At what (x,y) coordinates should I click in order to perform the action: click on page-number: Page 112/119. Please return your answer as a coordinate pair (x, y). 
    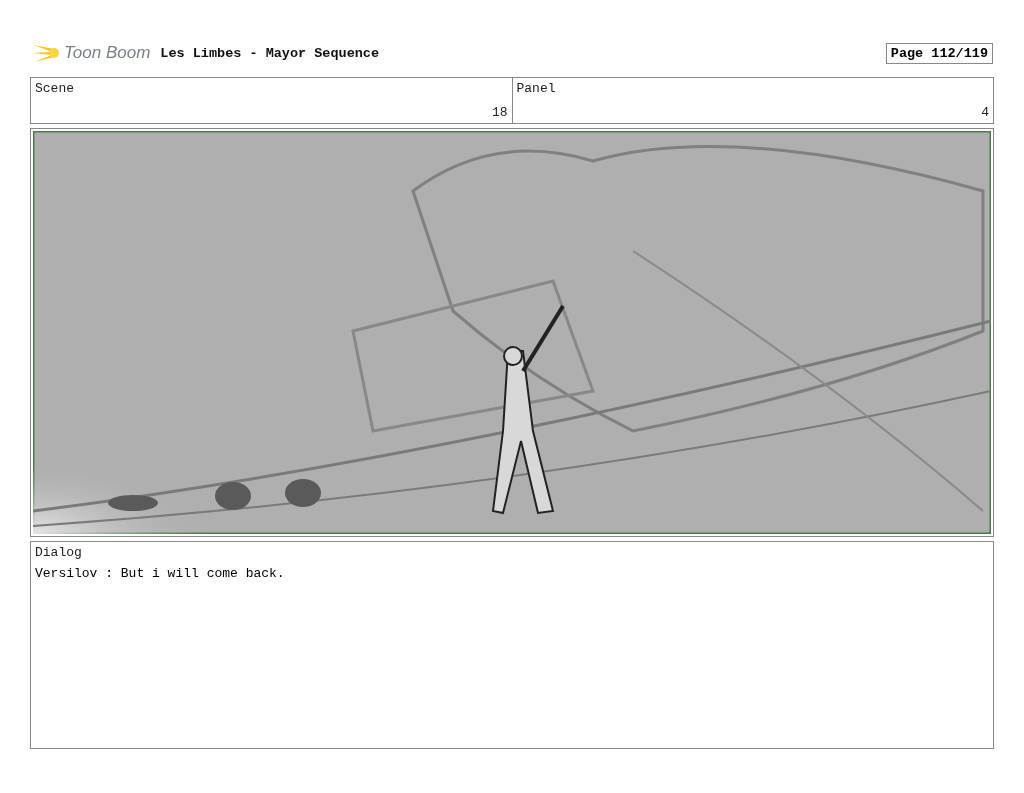
    Looking at the image, I should click on (939, 53).